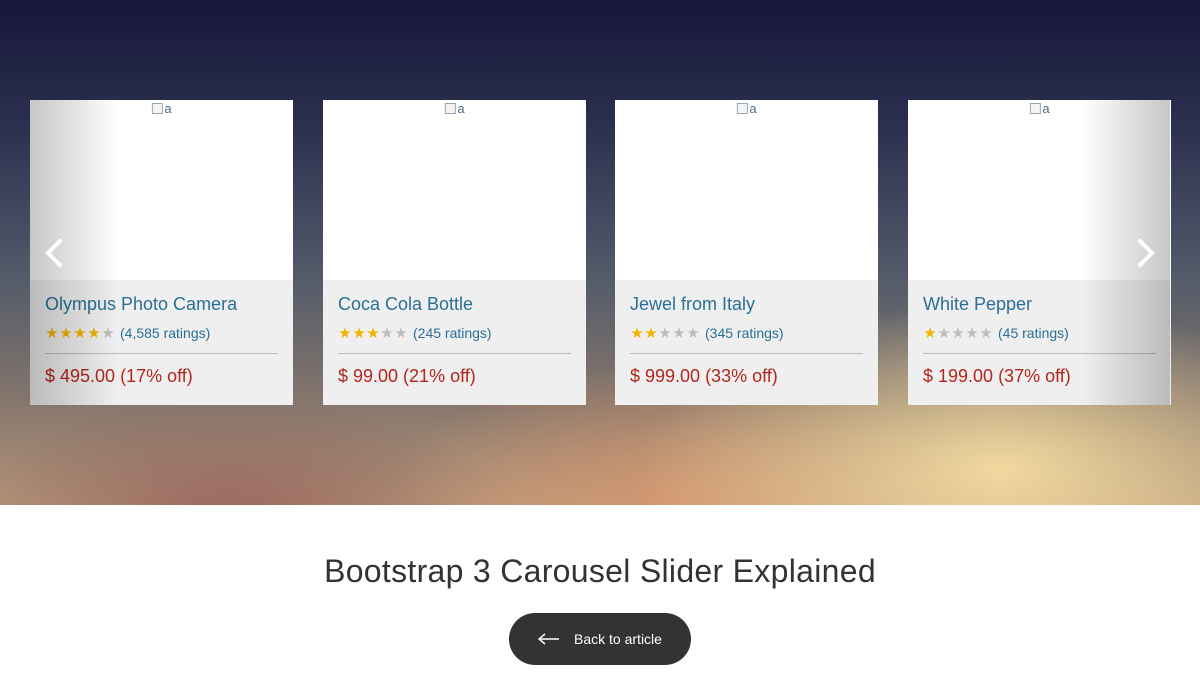 The height and width of the screenshot is (682, 1200). I want to click on back-to-article-button: Back to article, so click(600, 639).